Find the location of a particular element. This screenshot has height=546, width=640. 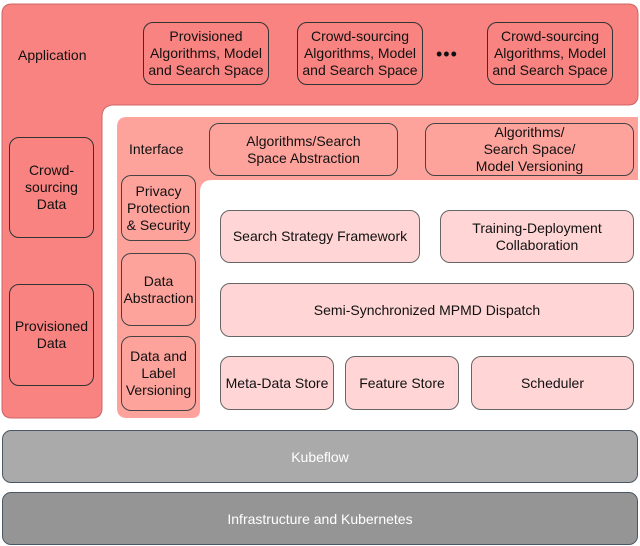

application-label: Application is located at coordinates (52, 55).